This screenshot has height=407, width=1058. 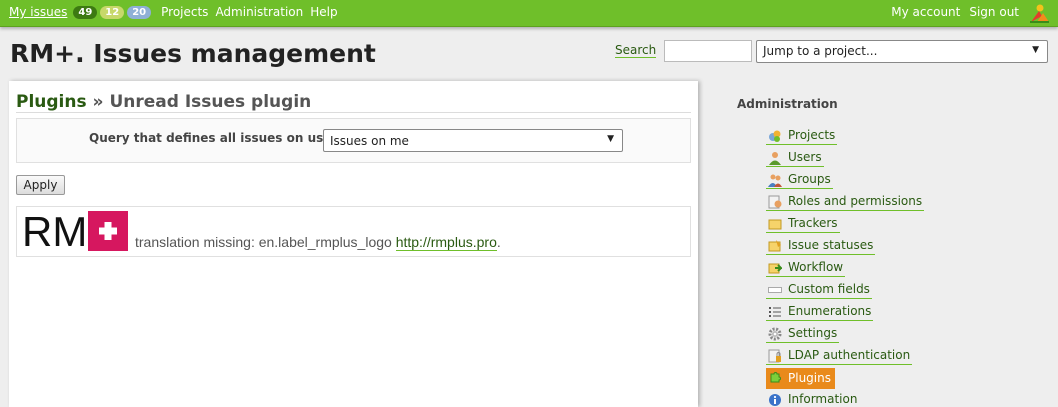 I want to click on app-logo-icon, so click(x=1039, y=13).